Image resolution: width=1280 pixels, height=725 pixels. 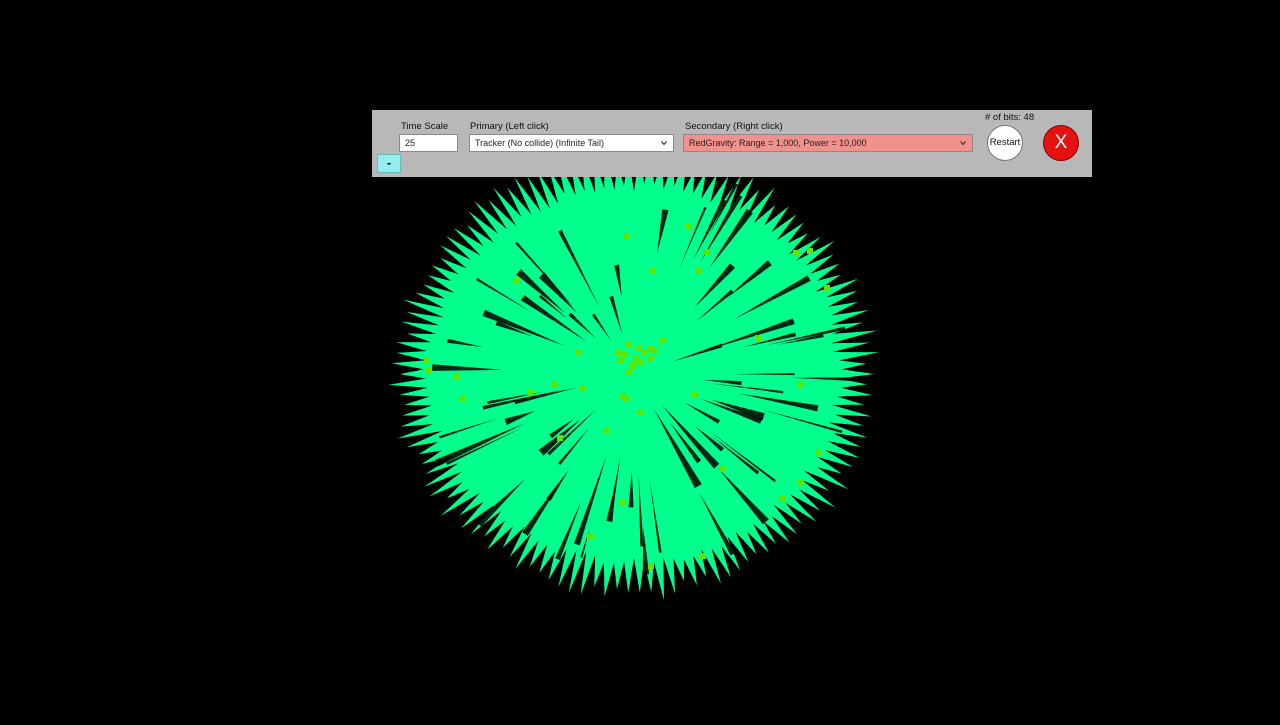 What do you see at coordinates (1010, 117) in the screenshot?
I see `bit-count: # of bits: 48` at bounding box center [1010, 117].